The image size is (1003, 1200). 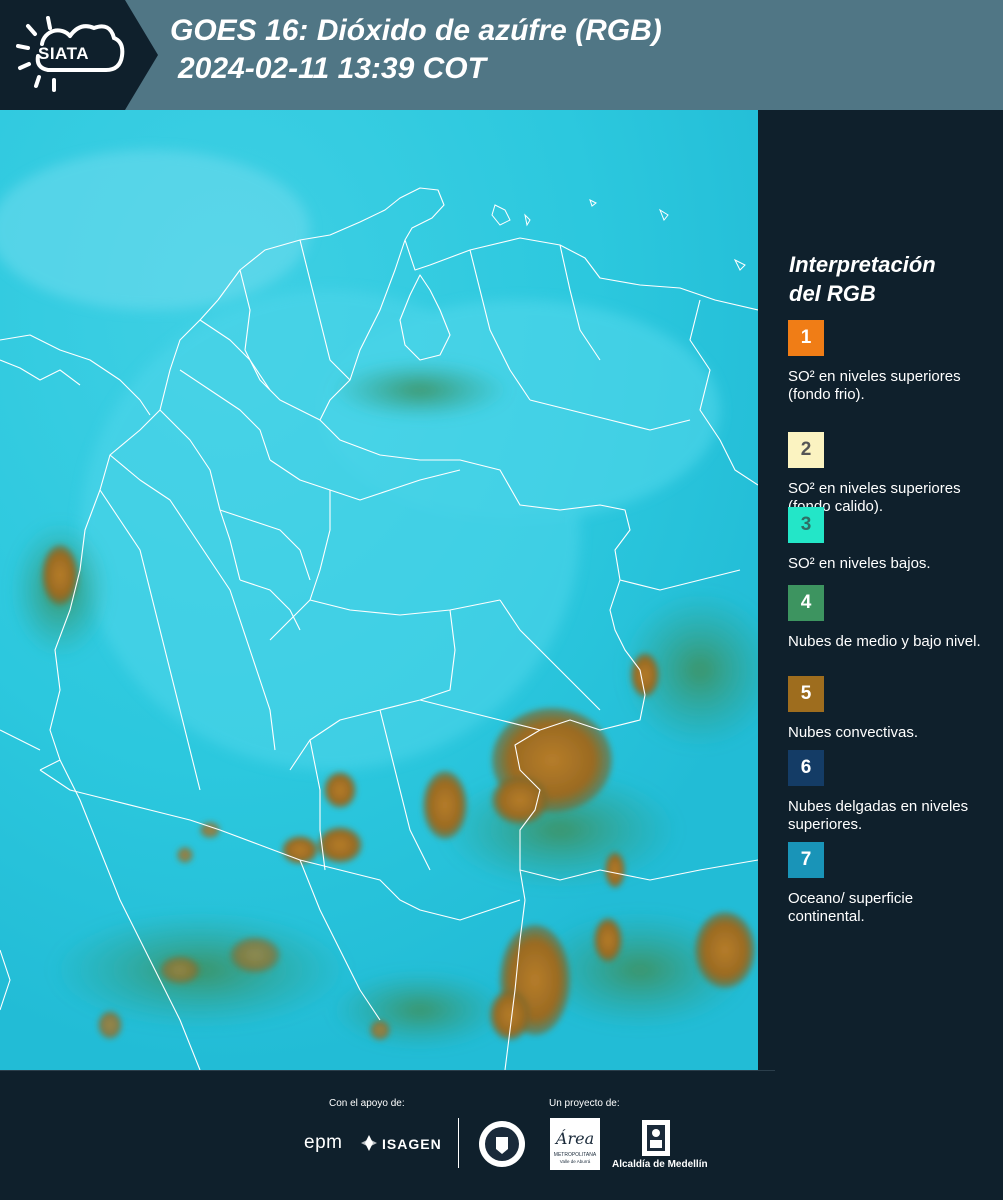 What do you see at coordinates (890, 884) in the screenshot?
I see `legend-item-7: 7 Oceano/ superficie continental.` at bounding box center [890, 884].